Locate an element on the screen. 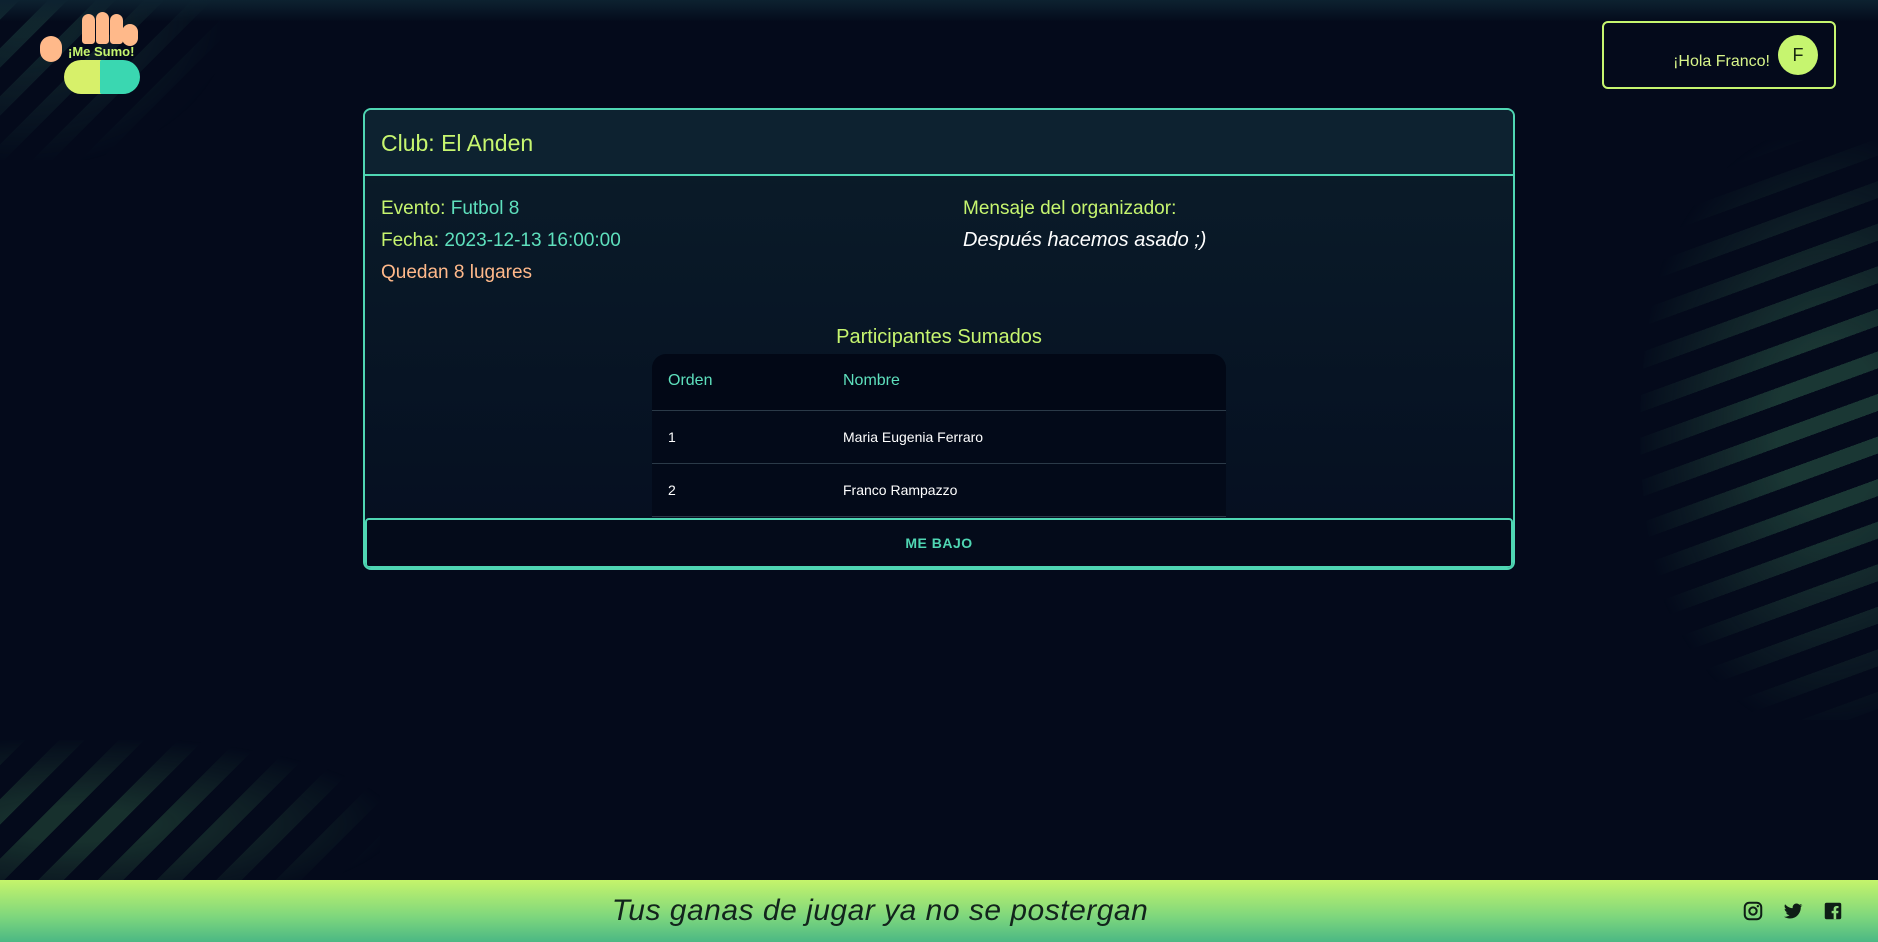 Image resolution: width=1878 pixels, height=942 pixels. row-nombre: Franco Rampazzo is located at coordinates (900, 490).